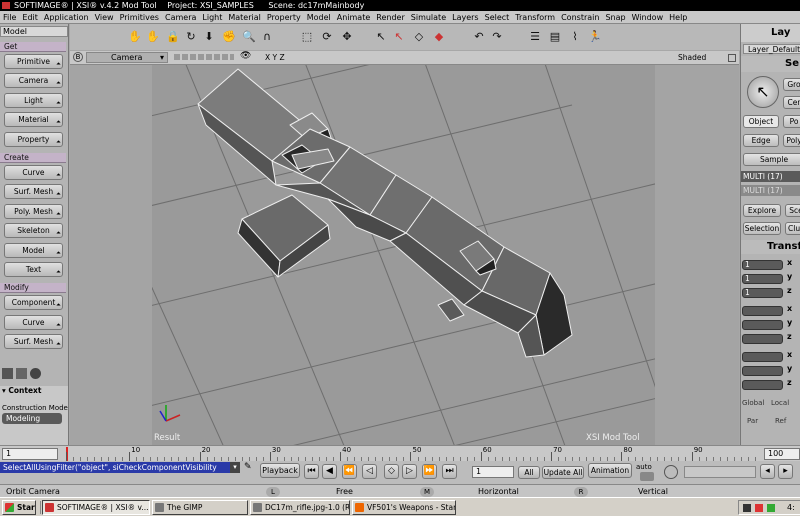  Describe the element at coordinates (354, 17) in the screenshot. I see `menu-animate: Animate` at that location.